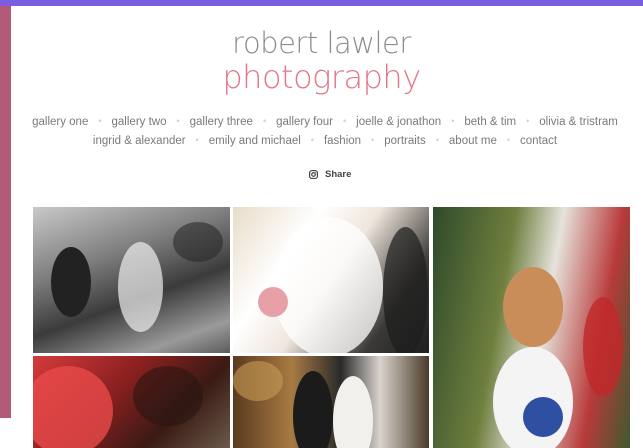  I want to click on nav-beth-tim: beth & tim, so click(490, 122).